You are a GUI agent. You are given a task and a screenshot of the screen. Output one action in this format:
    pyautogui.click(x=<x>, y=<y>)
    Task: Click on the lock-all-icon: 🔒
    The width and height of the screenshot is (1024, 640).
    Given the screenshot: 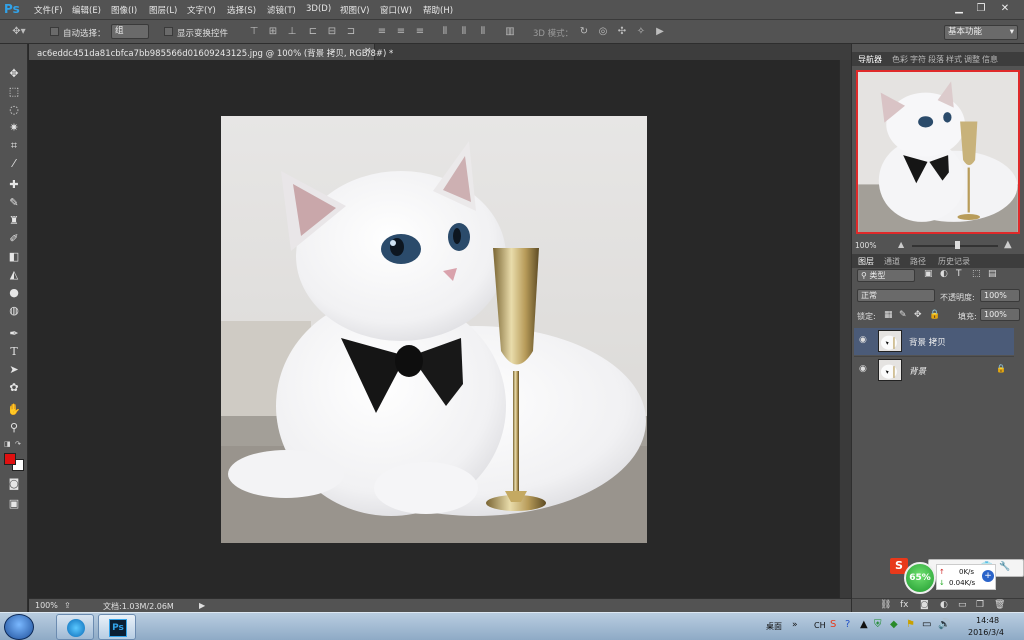 What is the action you would take?
    pyautogui.click(x=934, y=315)
    